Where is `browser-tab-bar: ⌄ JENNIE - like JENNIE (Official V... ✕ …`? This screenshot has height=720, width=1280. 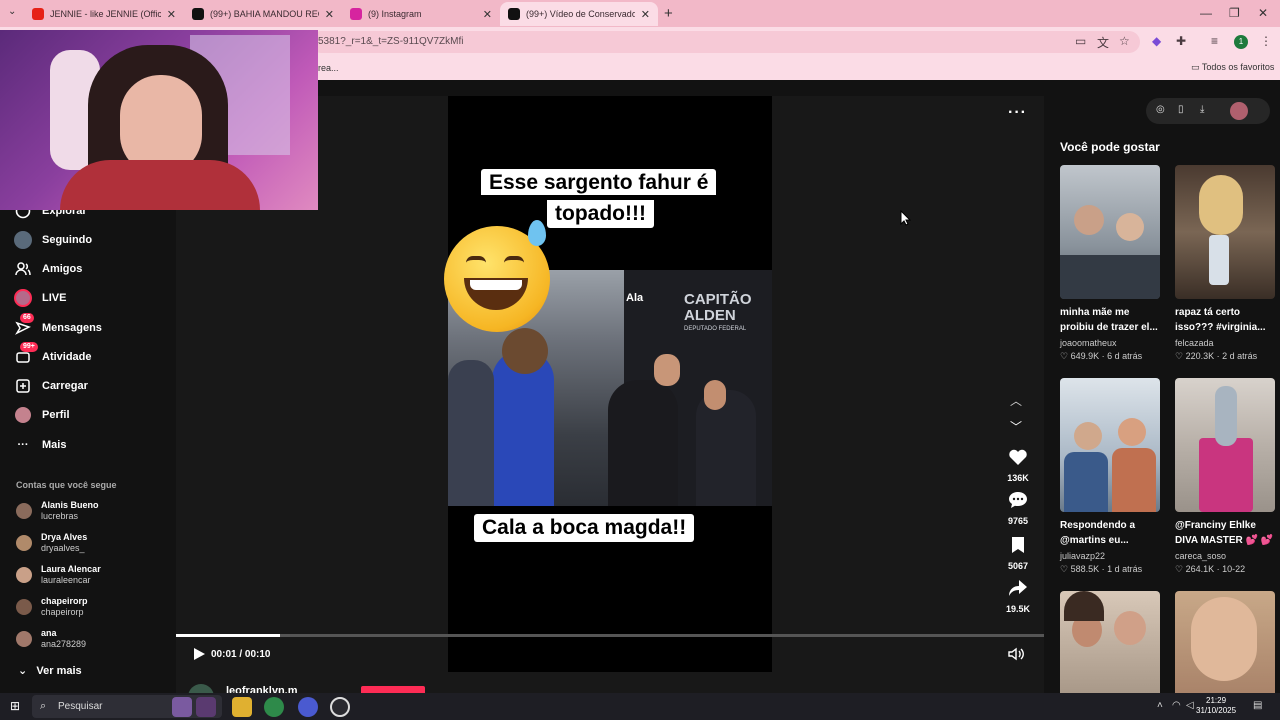
browser-tab-bar: ⌄ JENNIE - like JENNIE (Official V... ✕ … is located at coordinates (640, 13).